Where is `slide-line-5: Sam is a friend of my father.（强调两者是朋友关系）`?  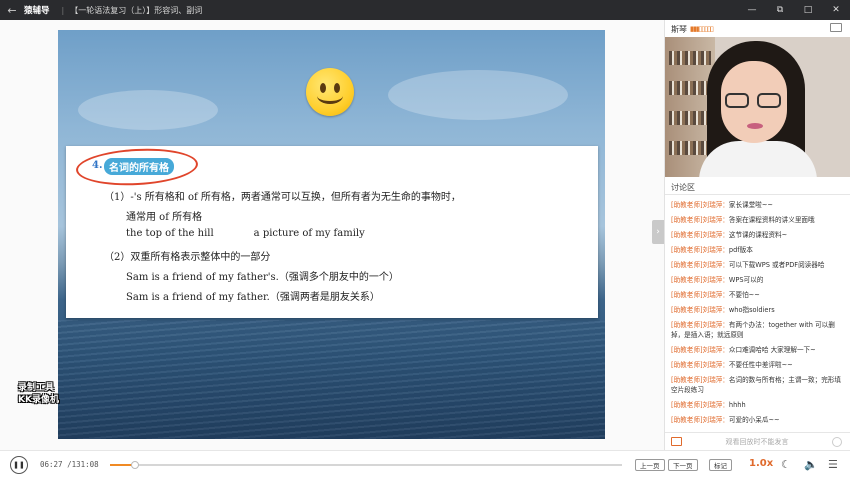 slide-line-5: Sam is a friend of my father.（强调两者是朋友关系） is located at coordinates (253, 297).